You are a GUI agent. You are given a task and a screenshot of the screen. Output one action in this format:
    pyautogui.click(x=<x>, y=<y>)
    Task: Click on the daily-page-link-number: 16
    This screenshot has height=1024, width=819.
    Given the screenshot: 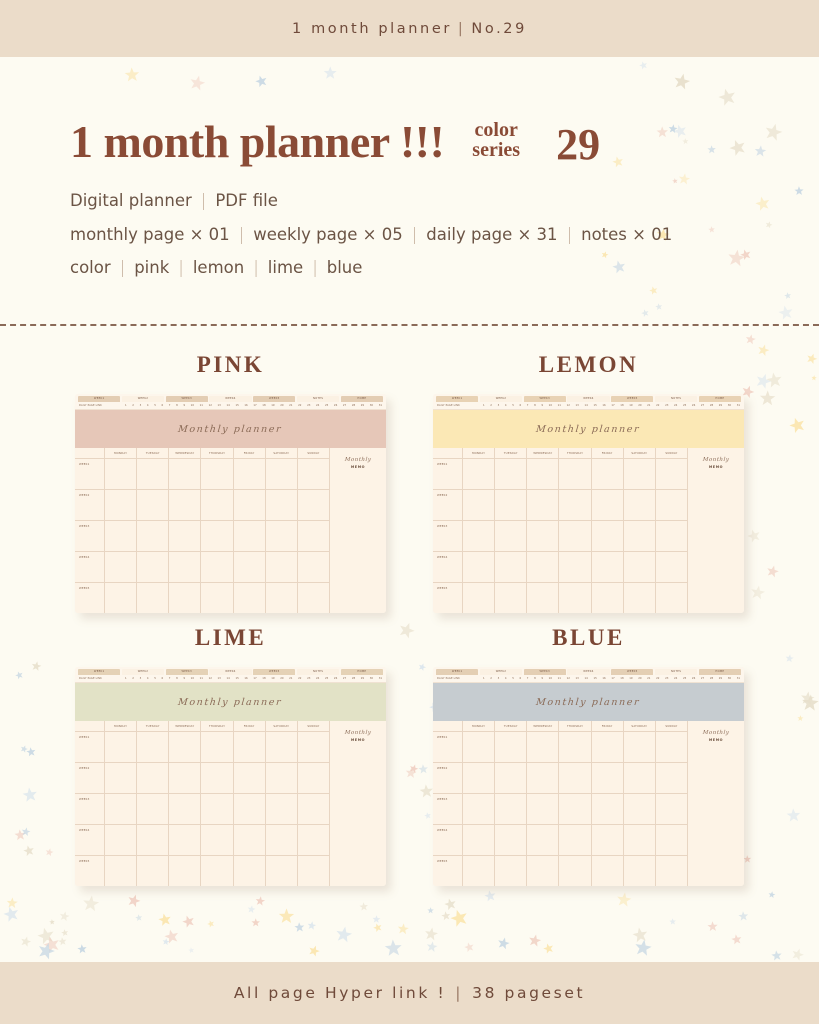 What is the action you would take?
    pyautogui.click(x=603, y=405)
    